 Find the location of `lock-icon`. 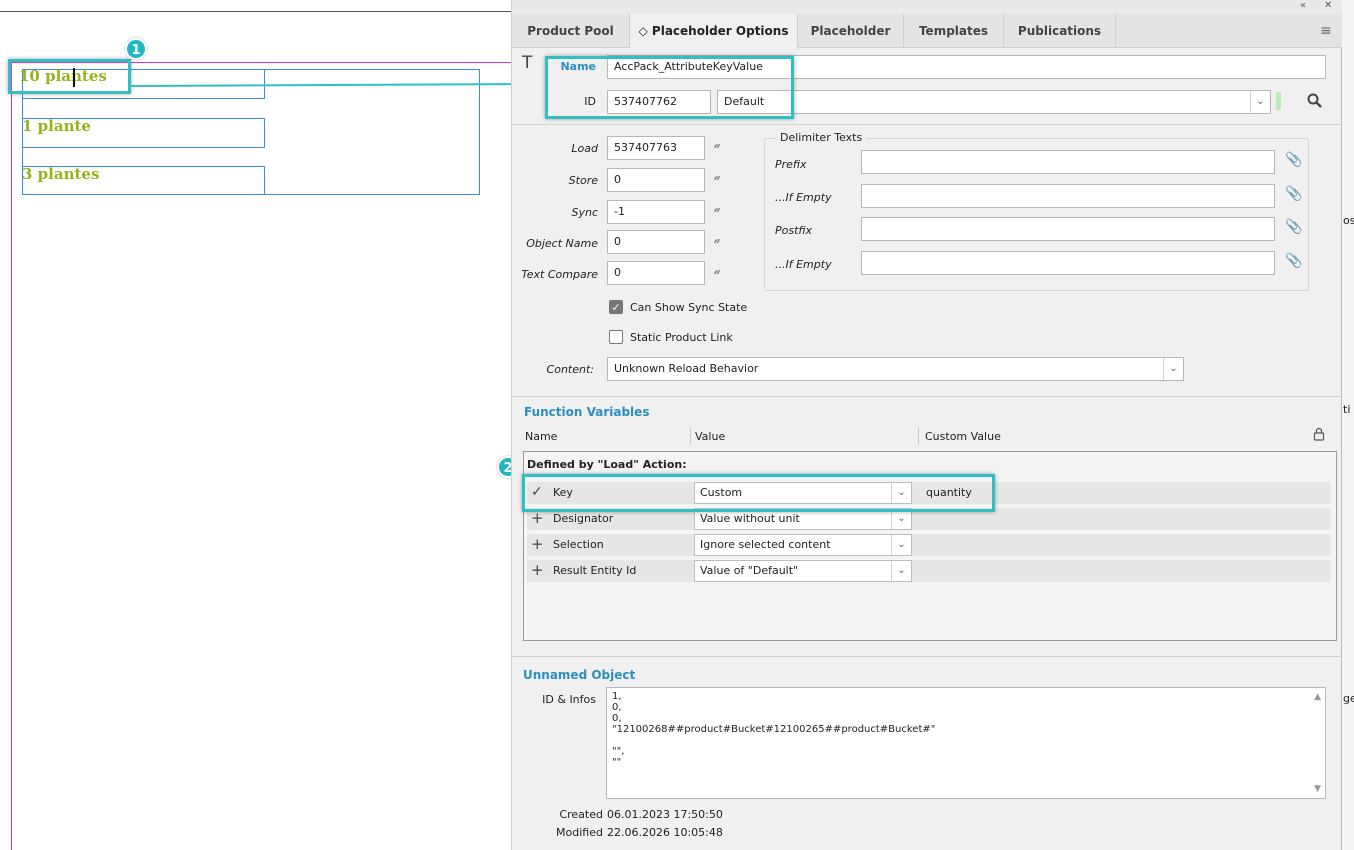

lock-icon is located at coordinates (1319, 434).